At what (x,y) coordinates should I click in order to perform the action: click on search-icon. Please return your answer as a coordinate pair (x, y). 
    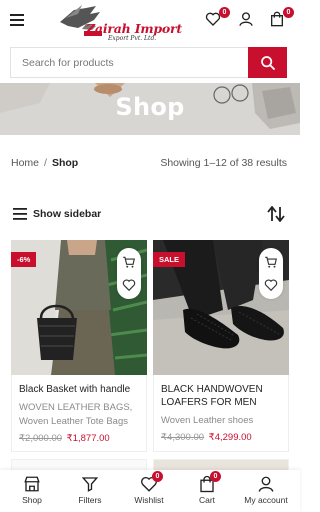
    Looking at the image, I should click on (268, 63).